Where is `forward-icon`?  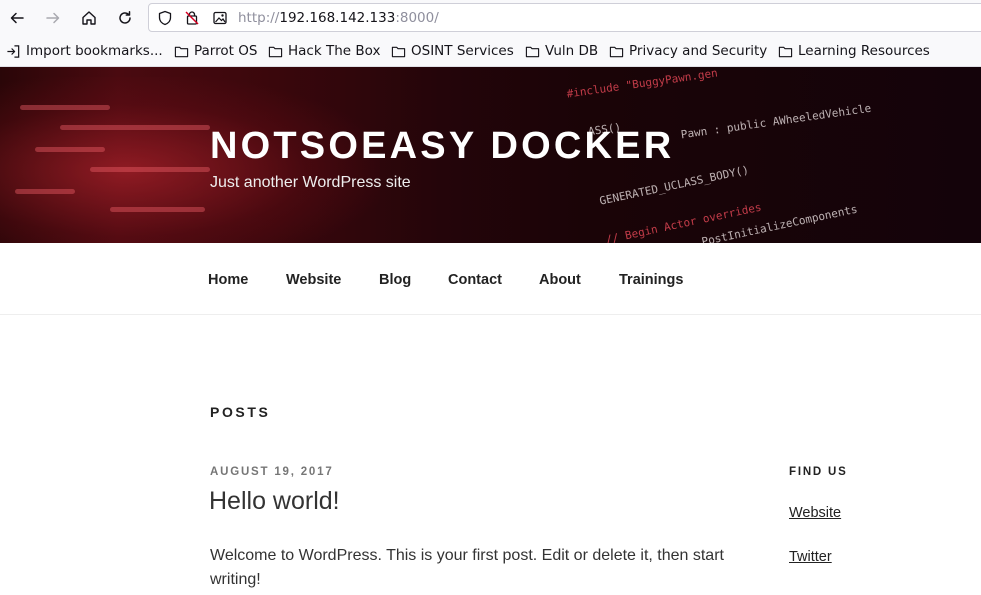
forward-icon is located at coordinates (53, 18).